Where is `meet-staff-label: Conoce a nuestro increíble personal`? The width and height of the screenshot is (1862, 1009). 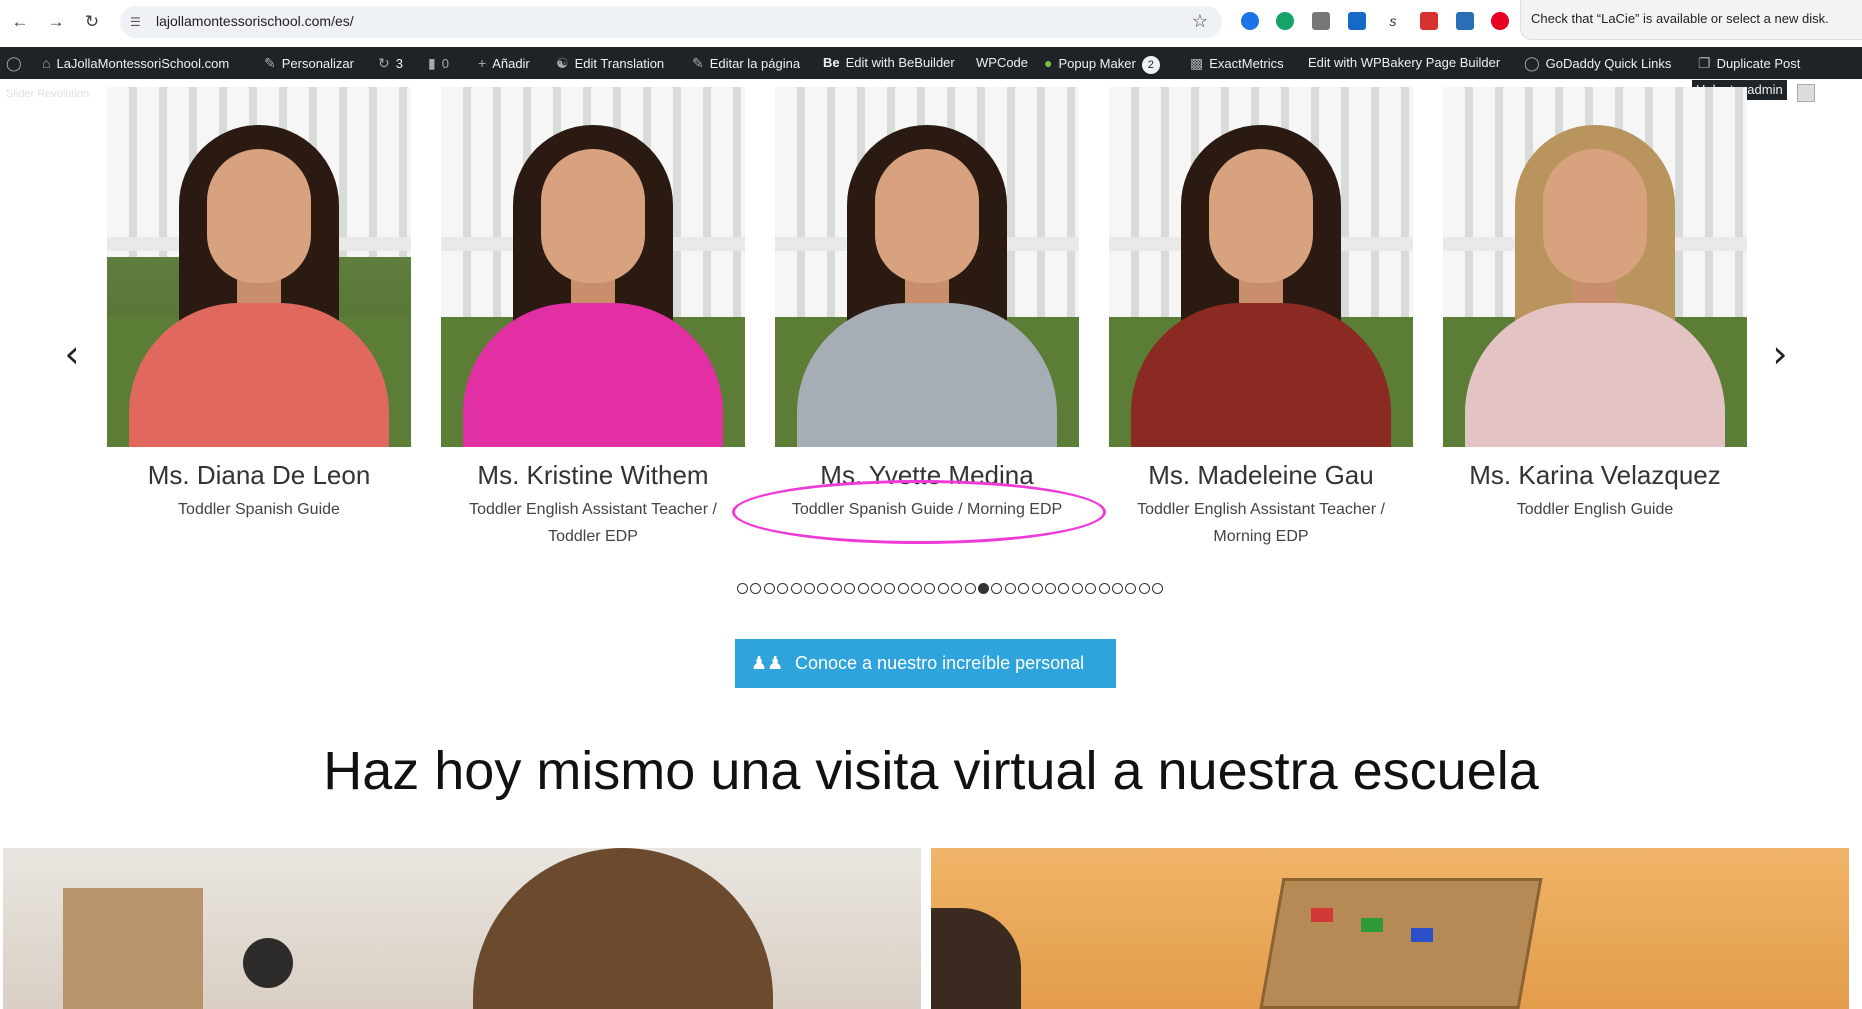 meet-staff-label: Conoce a nuestro increíble personal is located at coordinates (940, 663).